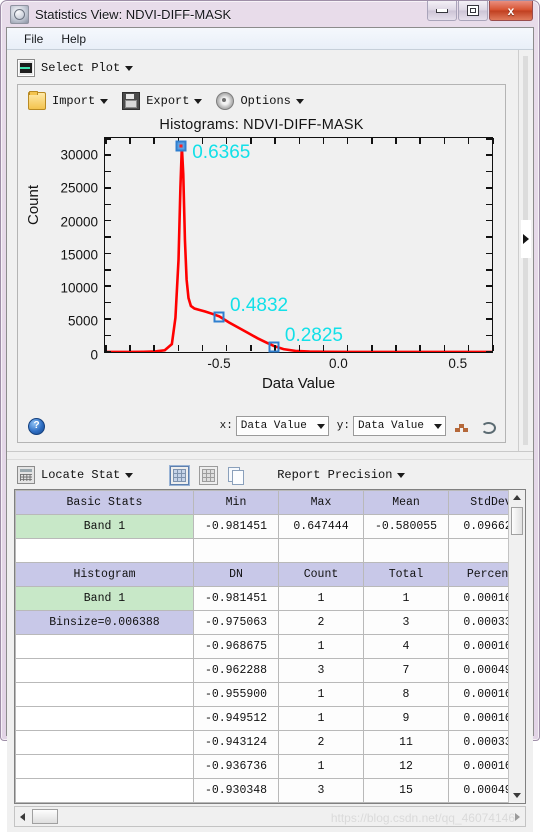  What do you see at coordinates (526, 239) in the screenshot?
I see `splitter-expand-handle` at bounding box center [526, 239].